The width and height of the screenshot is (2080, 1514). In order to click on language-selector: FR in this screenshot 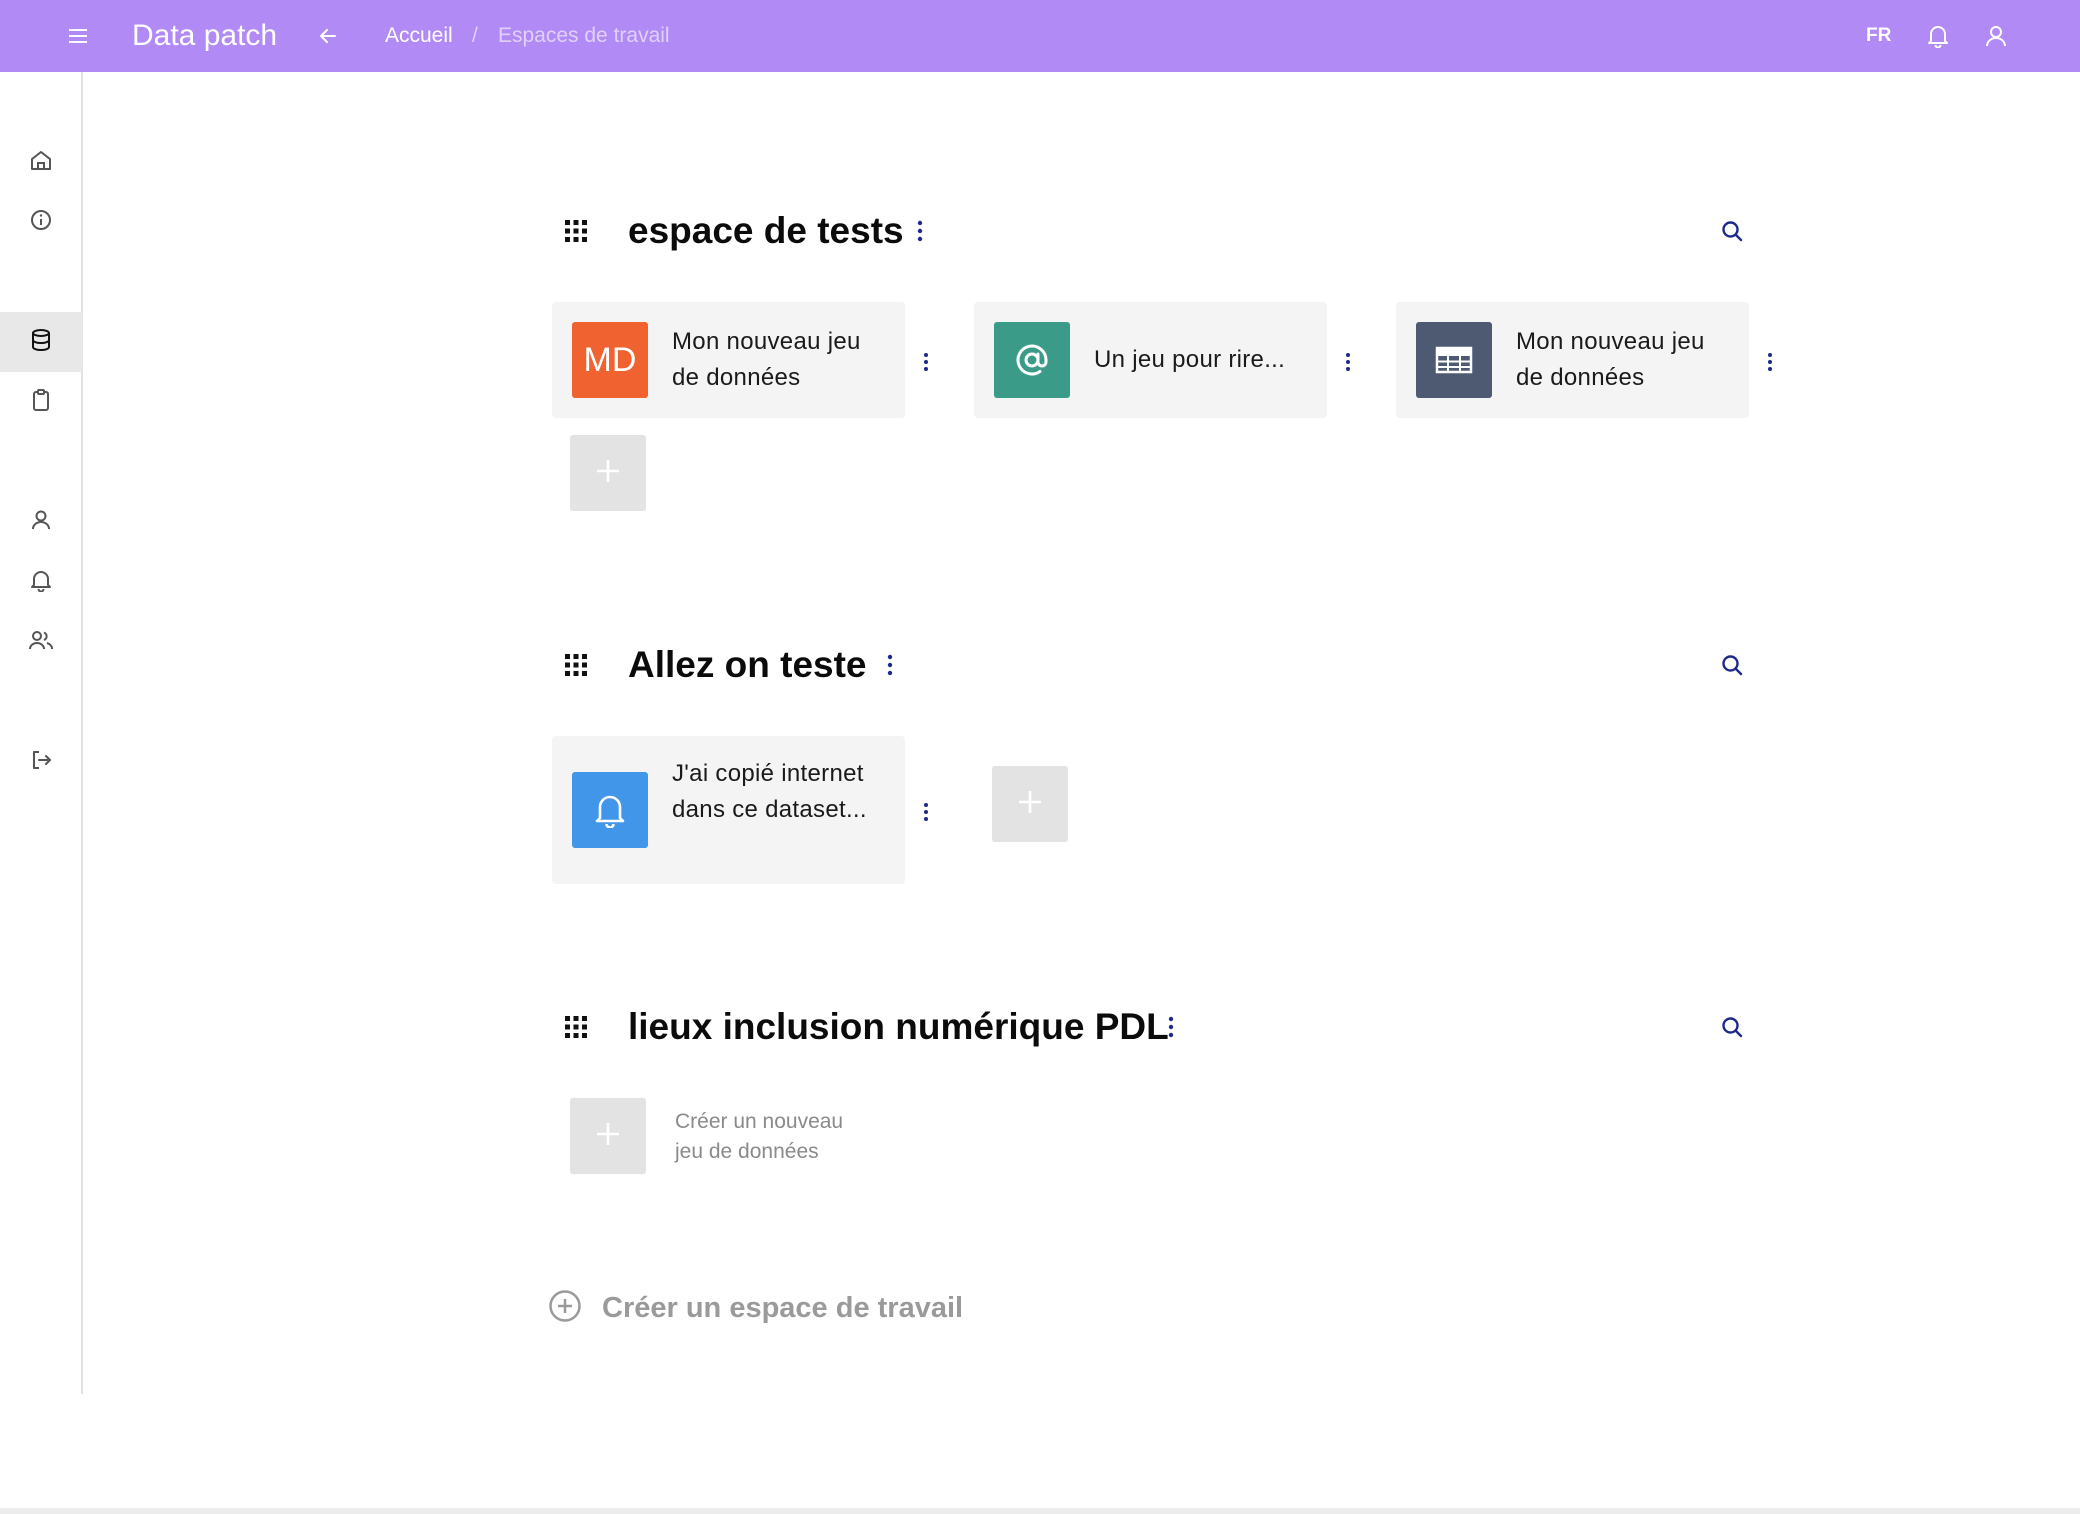, I will do `click(1878, 36)`.